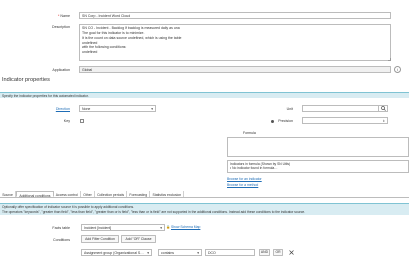 The height and width of the screenshot is (267, 409). Describe the element at coordinates (289, 109) in the screenshot. I see `unit-label: Unit` at that location.